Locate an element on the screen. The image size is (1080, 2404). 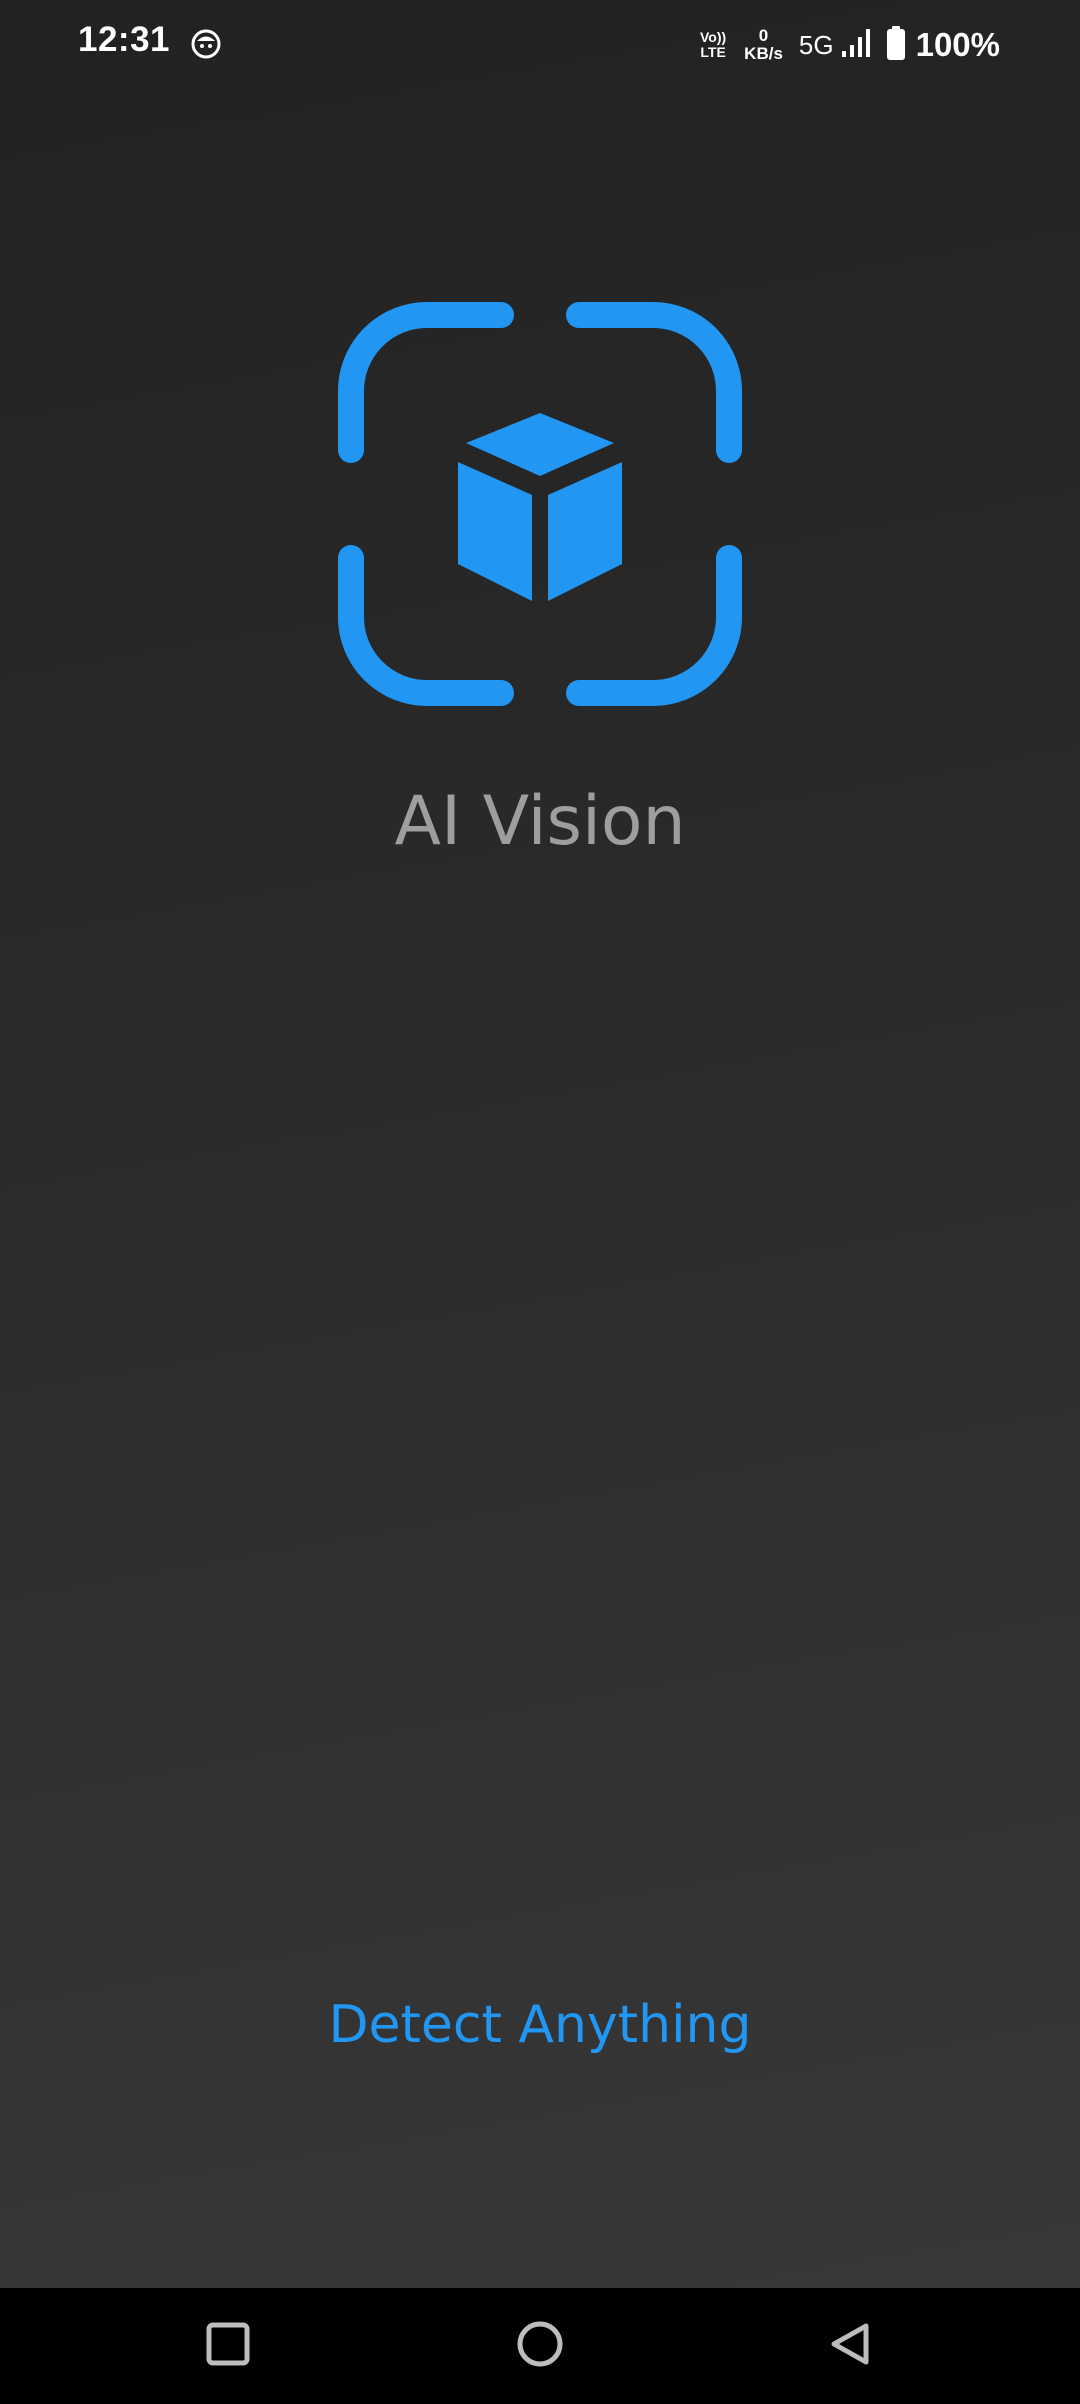
battery-icon is located at coordinates (896, 45).